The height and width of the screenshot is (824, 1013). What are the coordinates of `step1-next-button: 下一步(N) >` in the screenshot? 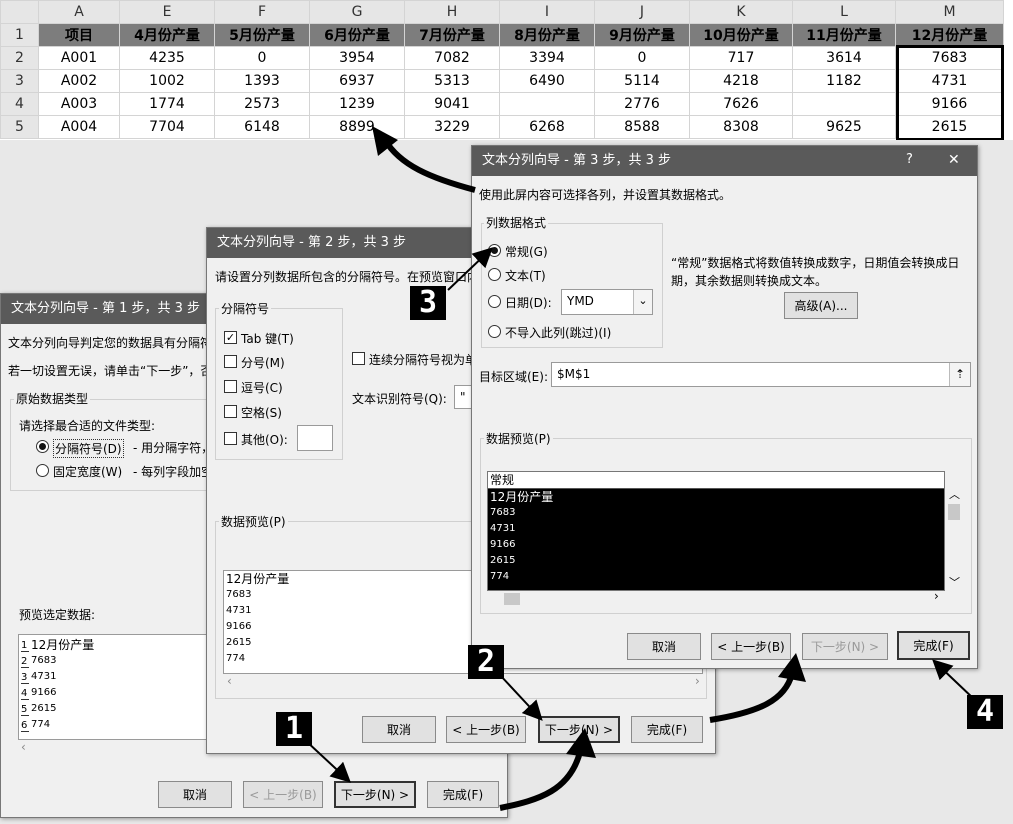 It's located at (375, 794).